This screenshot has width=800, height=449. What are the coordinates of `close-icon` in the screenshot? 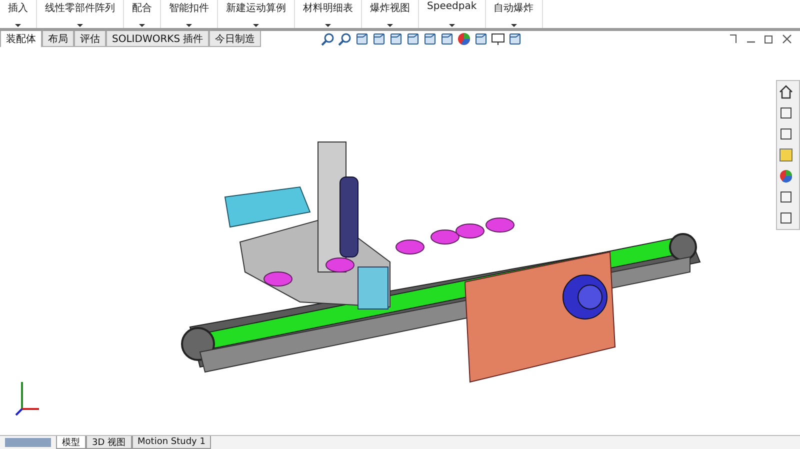 It's located at (787, 39).